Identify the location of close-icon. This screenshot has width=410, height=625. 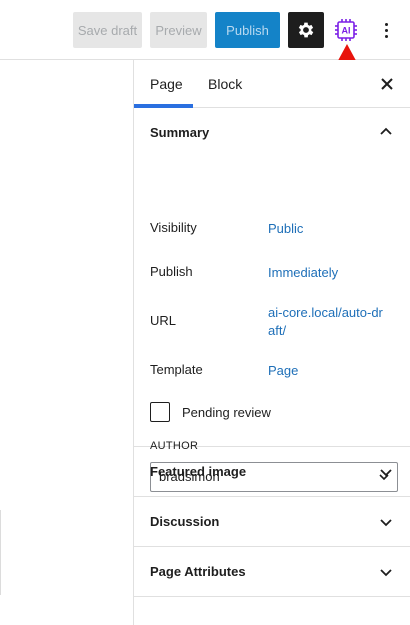
(387, 84).